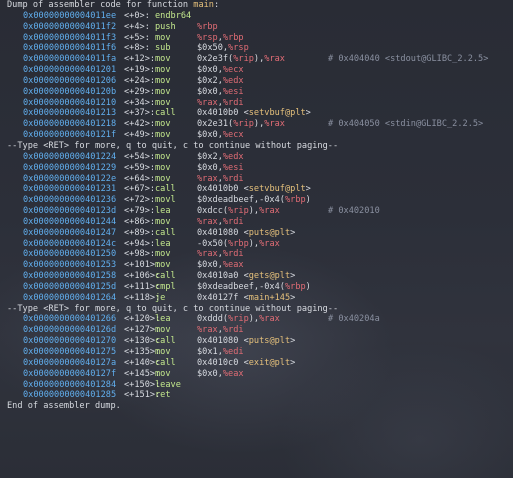  I want to click on instruction-address: 0x0000000000401244, so click(70, 221).